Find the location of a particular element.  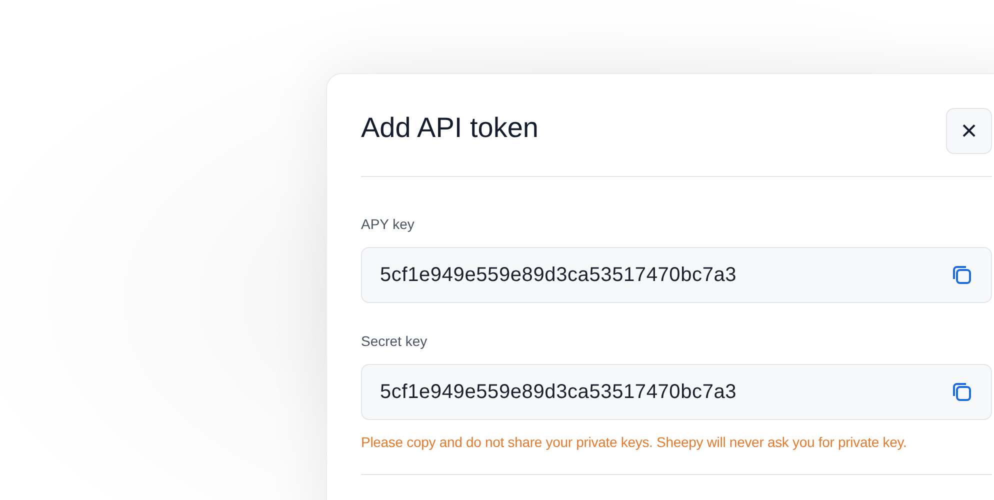

field-label: APY key is located at coordinates (388, 224).